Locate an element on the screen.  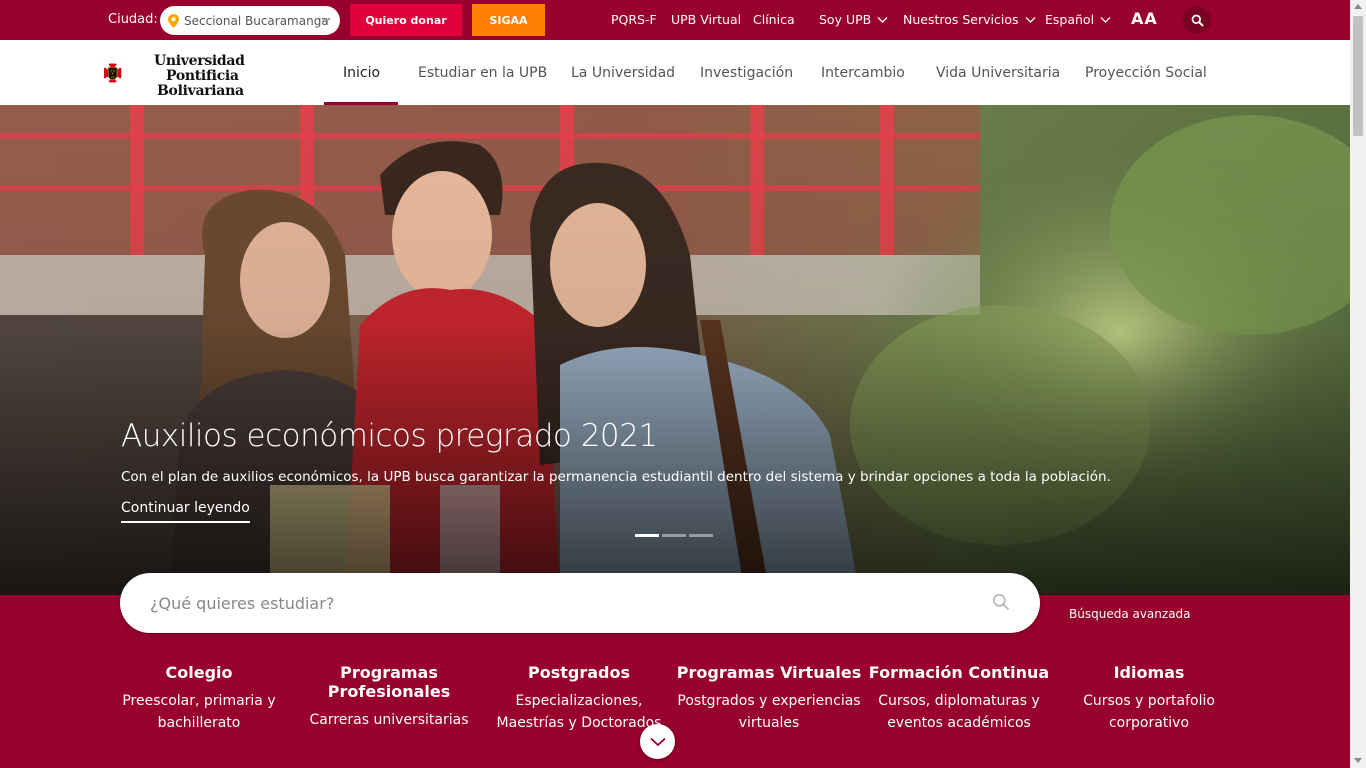
scrollbar-thumb is located at coordinates (1358, 76).